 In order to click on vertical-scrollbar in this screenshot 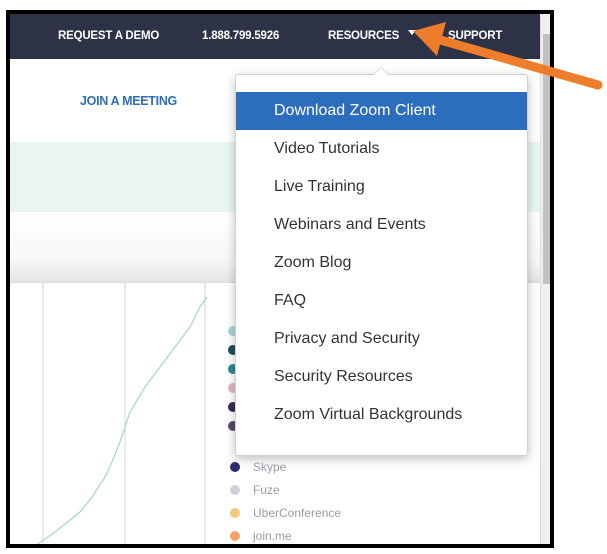, I will do `click(545, 279)`.